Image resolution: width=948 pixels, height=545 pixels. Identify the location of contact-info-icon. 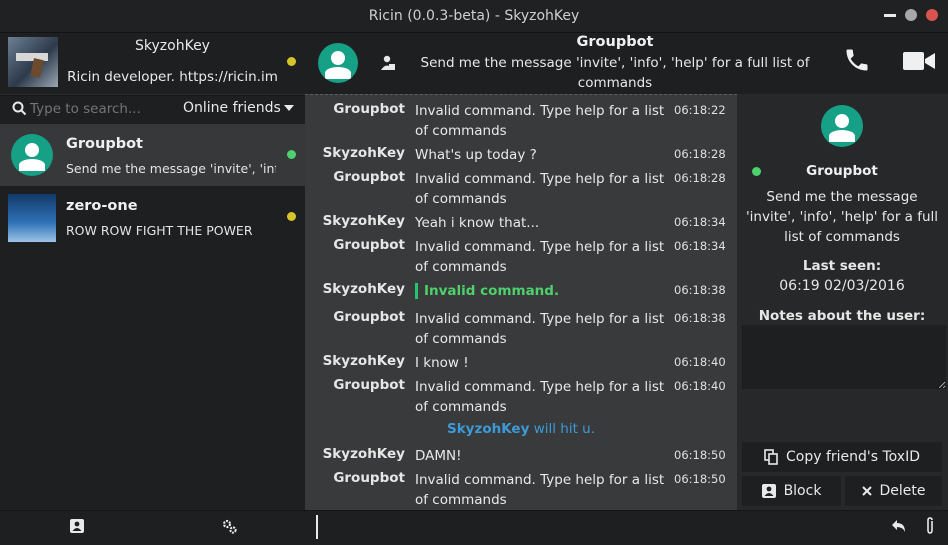
(388, 63).